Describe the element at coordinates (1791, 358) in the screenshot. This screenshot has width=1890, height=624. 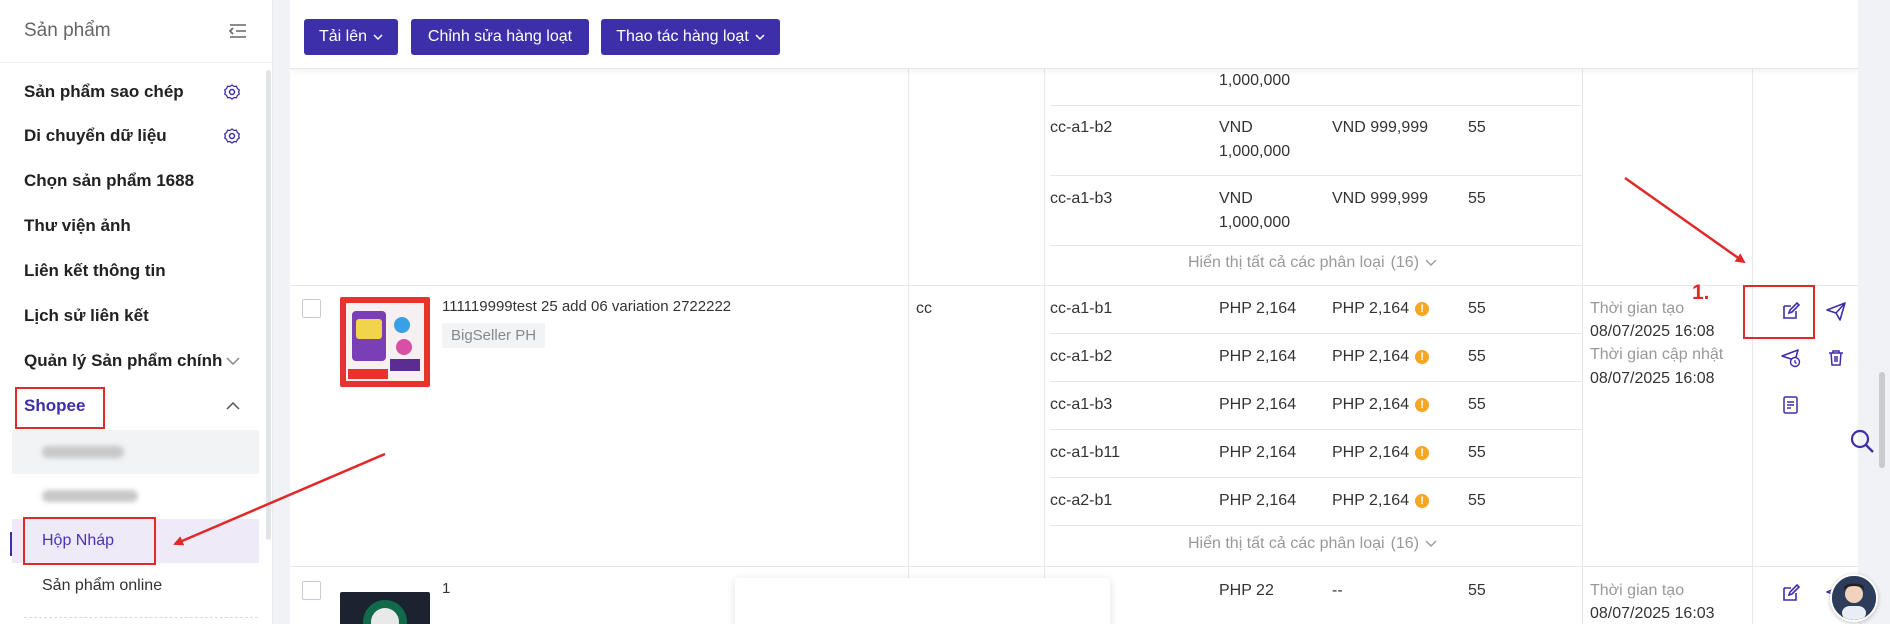
I see `scheduled-publish-icon` at that location.